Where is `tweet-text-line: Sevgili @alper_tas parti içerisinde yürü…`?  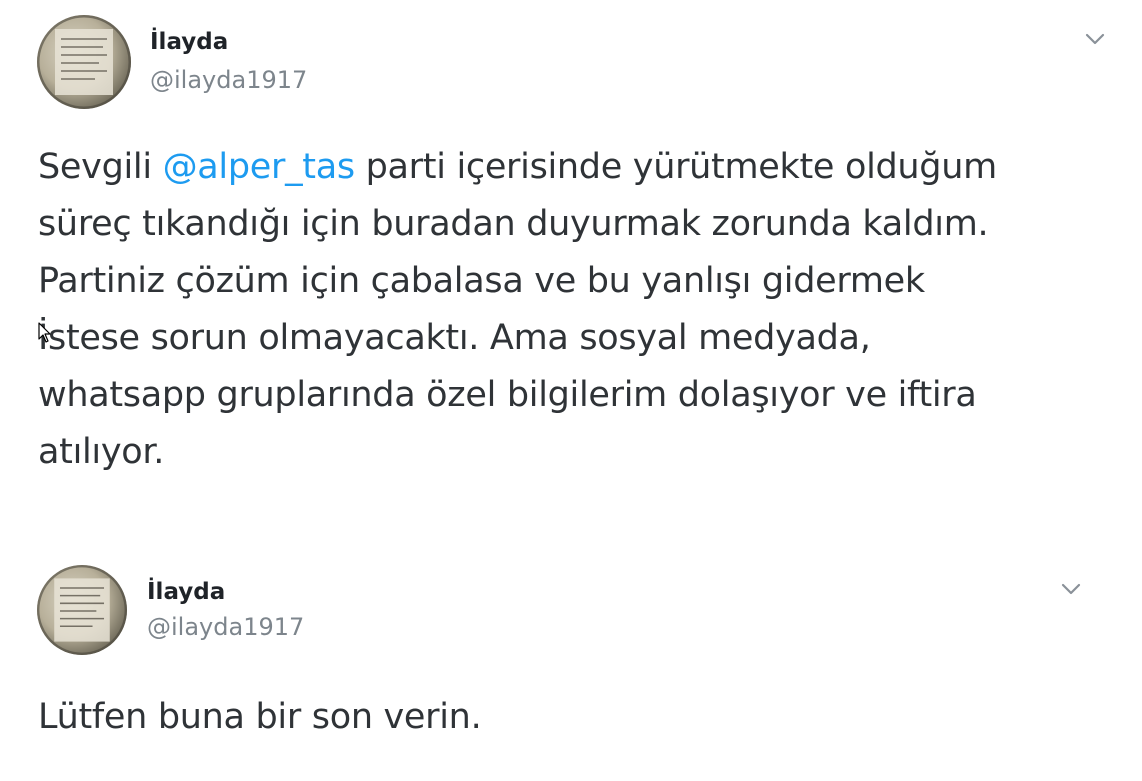
tweet-text-line: Sevgili @alper_tas parti içerisinde yürü… is located at coordinates (517, 167).